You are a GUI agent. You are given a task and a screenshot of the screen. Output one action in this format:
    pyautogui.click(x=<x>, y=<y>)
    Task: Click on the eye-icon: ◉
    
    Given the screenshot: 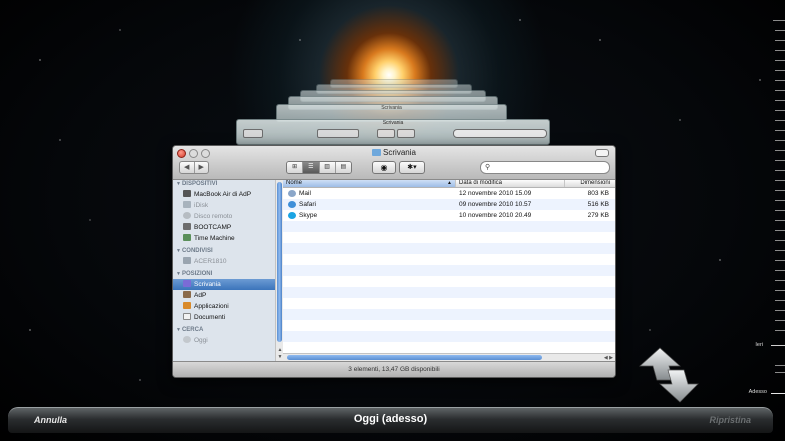 What is the action you would take?
    pyautogui.click(x=384, y=167)
    